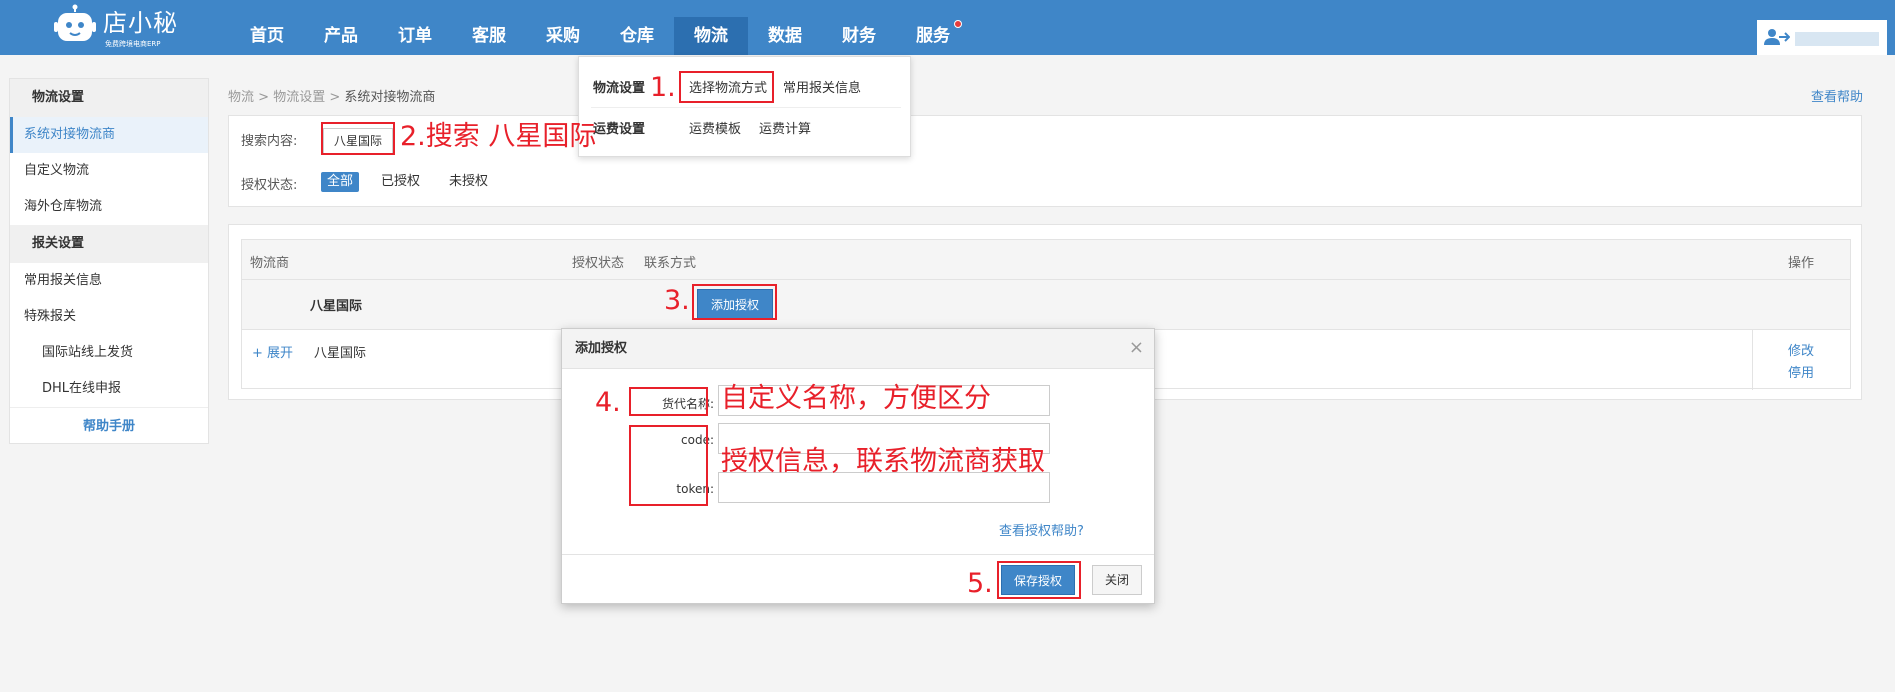  What do you see at coordinates (341, 36) in the screenshot?
I see `nav-products: 产品` at bounding box center [341, 36].